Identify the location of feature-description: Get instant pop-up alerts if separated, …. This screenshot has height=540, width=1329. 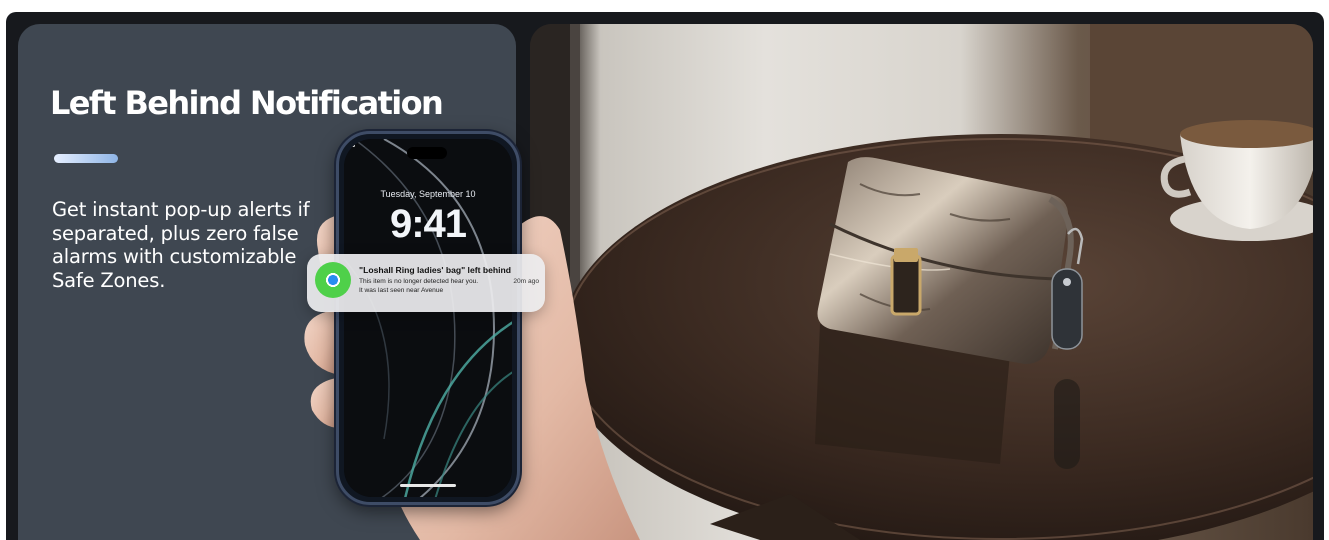
(181, 245).